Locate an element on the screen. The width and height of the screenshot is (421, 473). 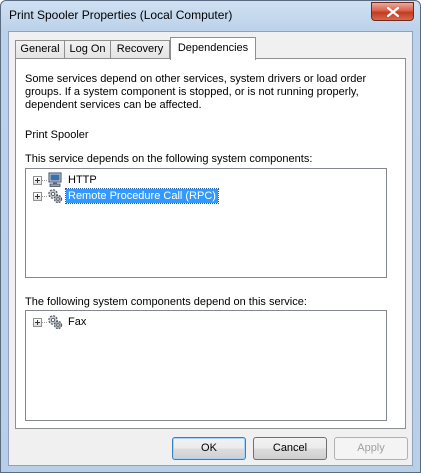
tree-node-label: HTTP is located at coordinates (82, 180).